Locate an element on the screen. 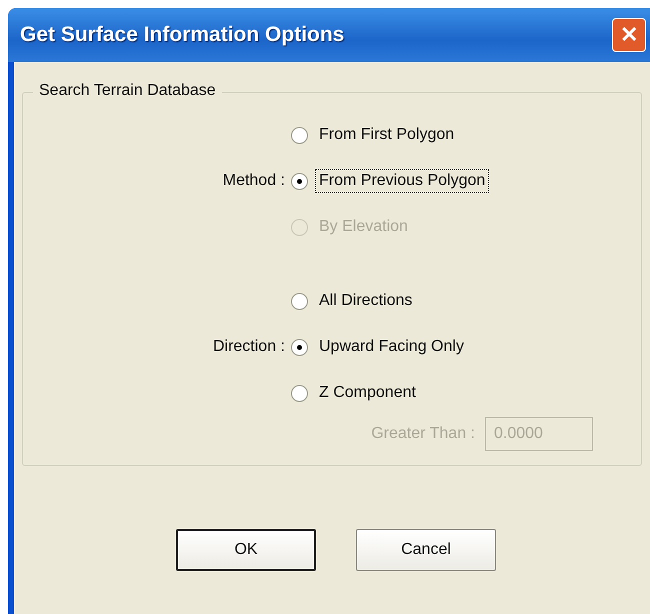 The width and height of the screenshot is (650, 614). radio-label: All Directions is located at coordinates (365, 301).